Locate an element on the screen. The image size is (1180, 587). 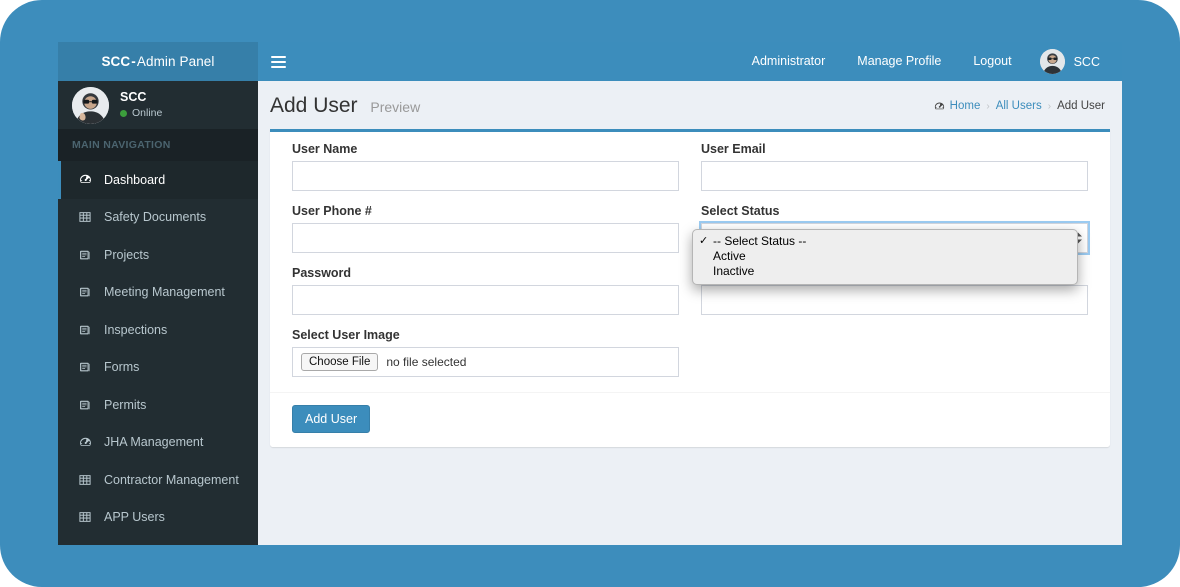
sidebar-user-panel: SCC Online is located at coordinates (158, 105).